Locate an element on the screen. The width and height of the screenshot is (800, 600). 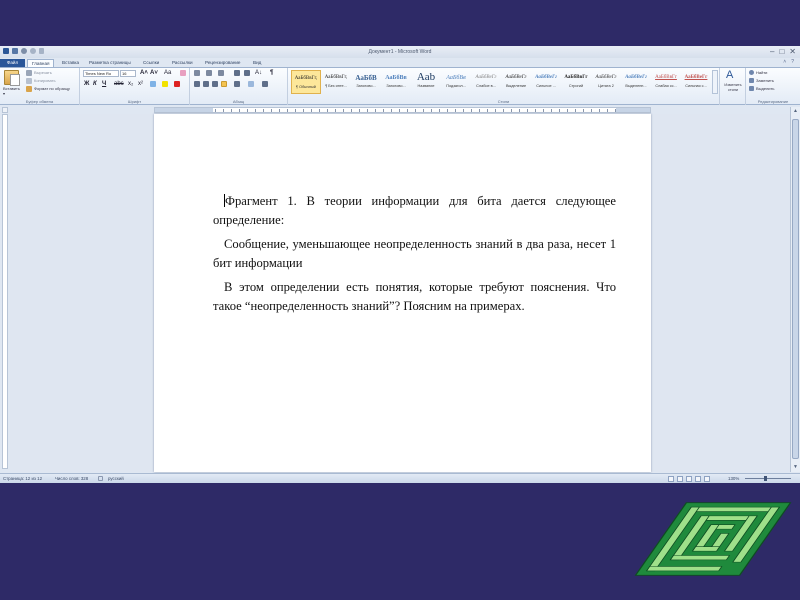
style-quote-2: АаБбВеГг Цитата 2 is located at coordinates (606, 82).